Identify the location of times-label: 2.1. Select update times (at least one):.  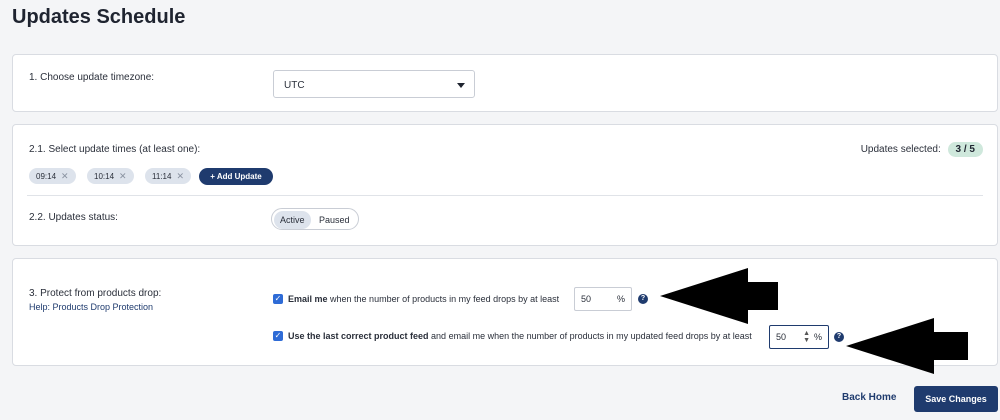
(115, 149).